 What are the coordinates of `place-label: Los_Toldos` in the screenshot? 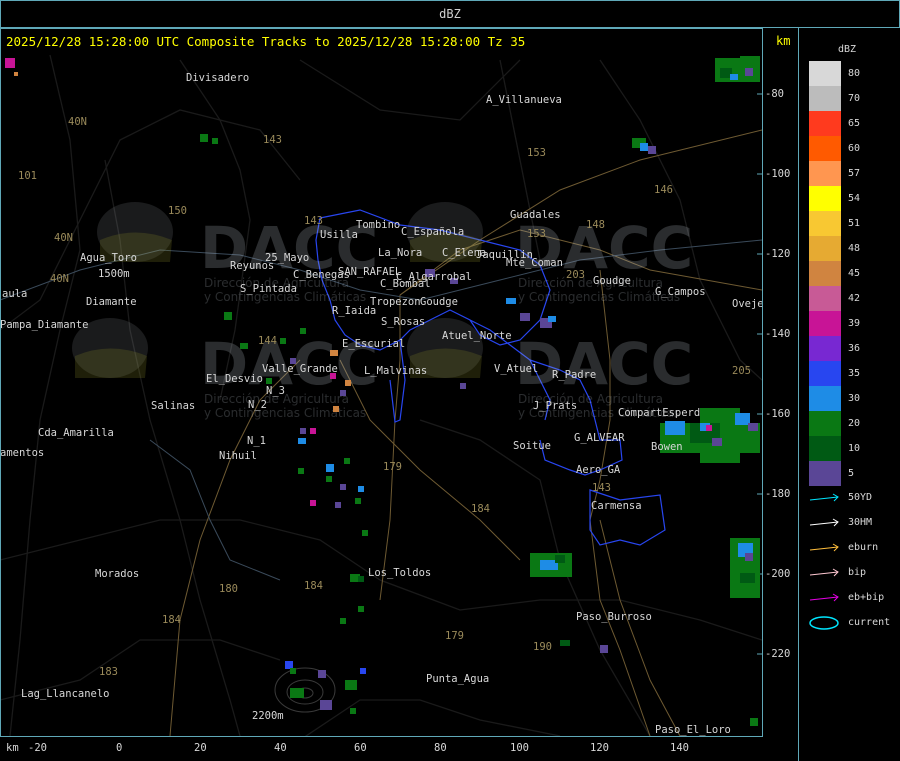 It's located at (400, 573).